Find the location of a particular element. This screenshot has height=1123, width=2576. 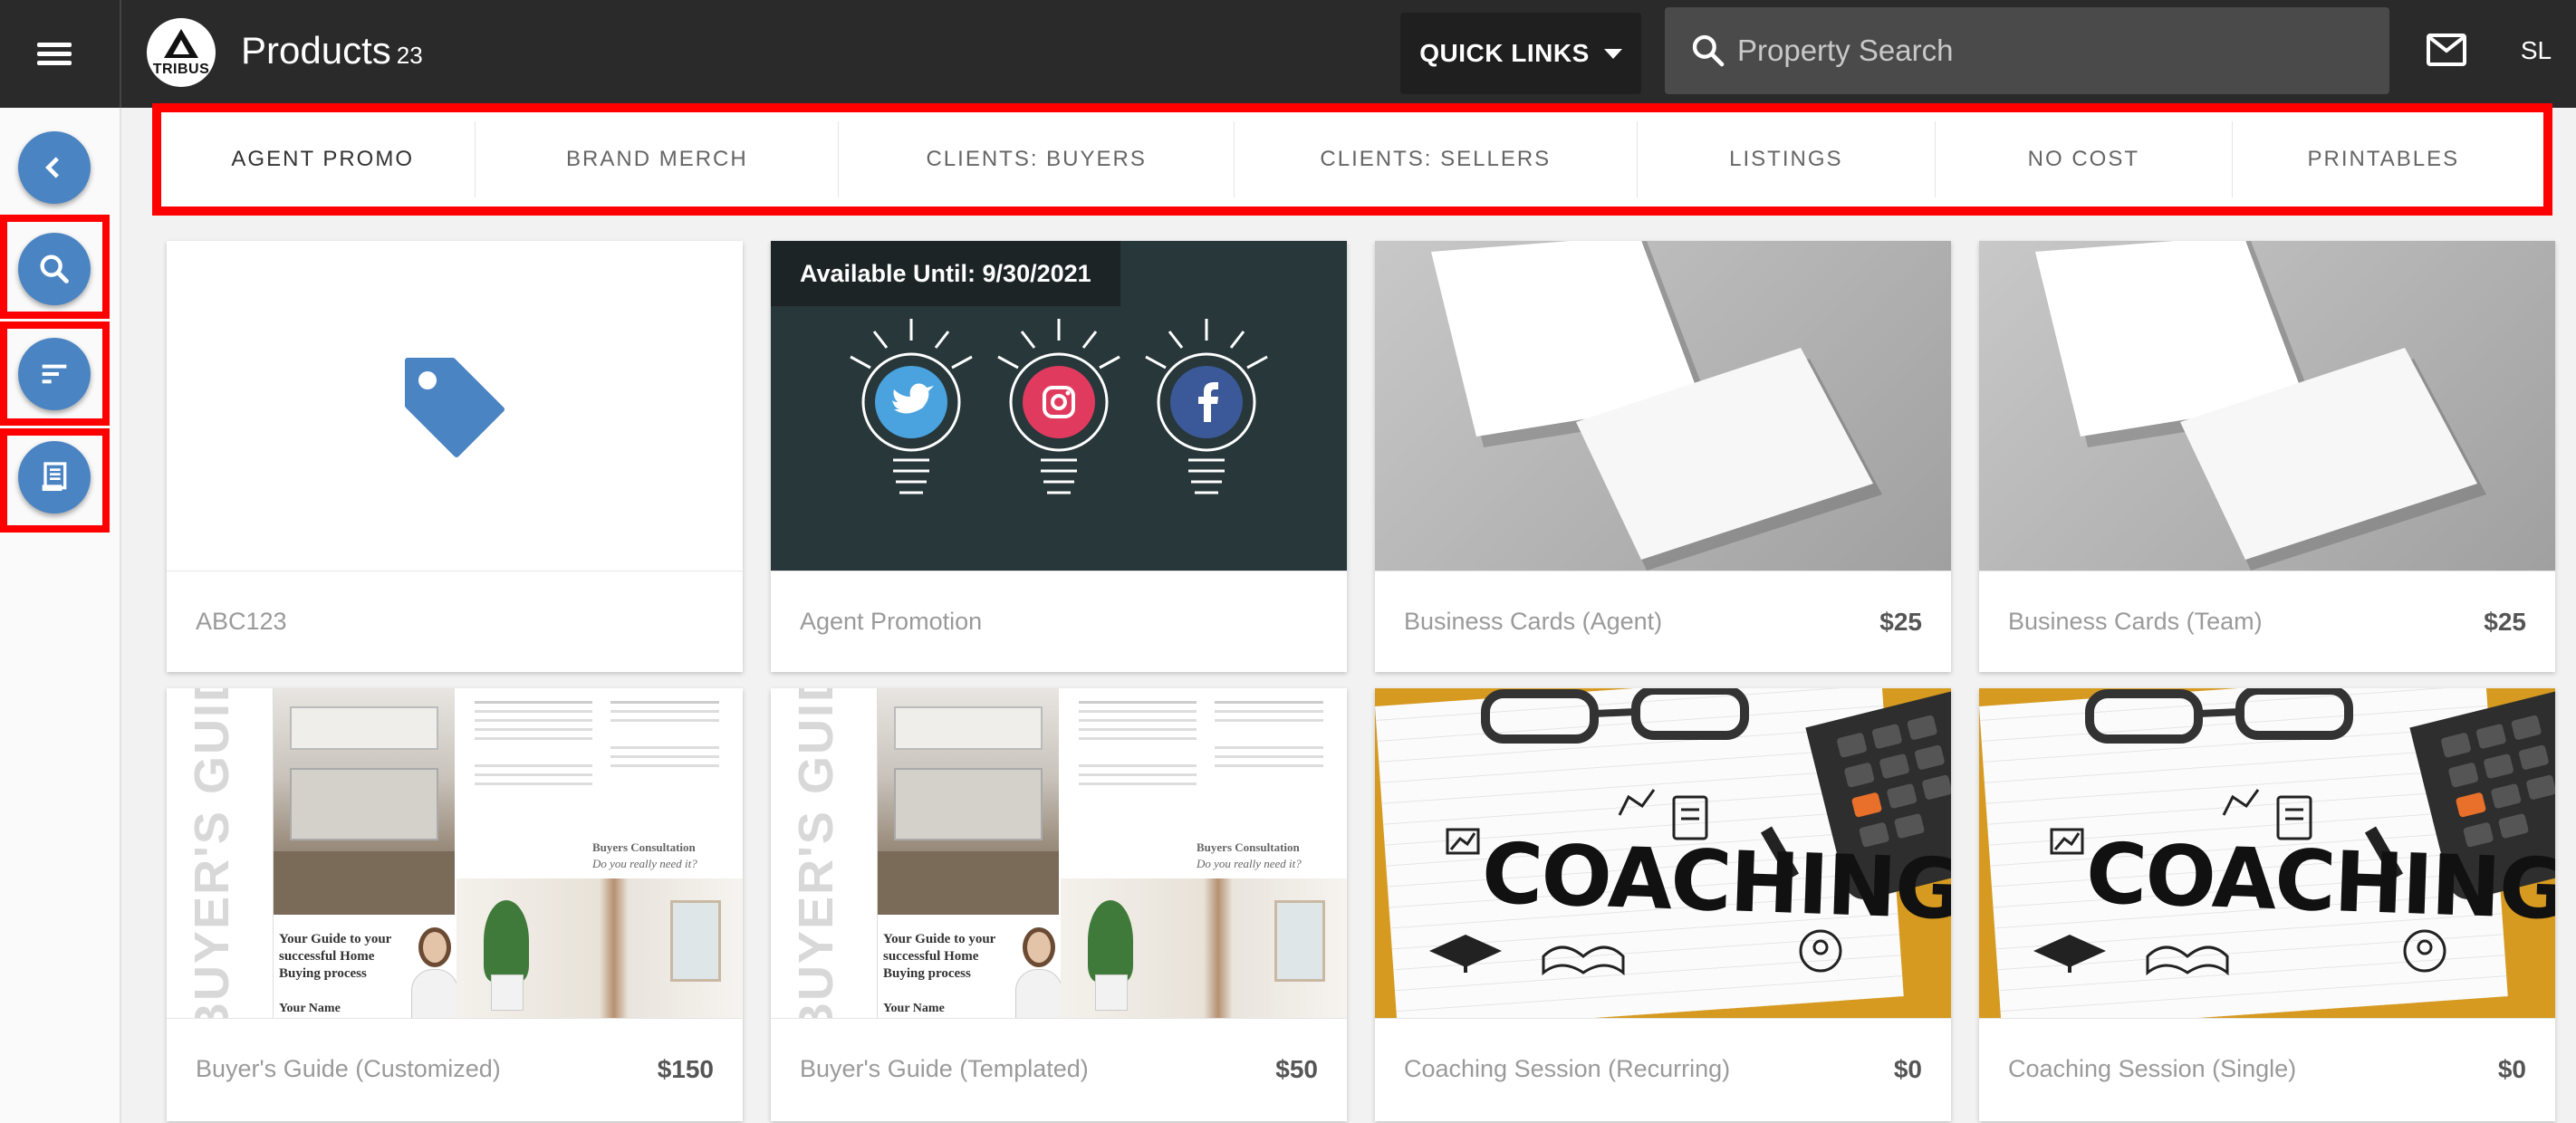

top-bar: TRIBUS Products23 QUICK LINKS SL is located at coordinates (1288, 54).